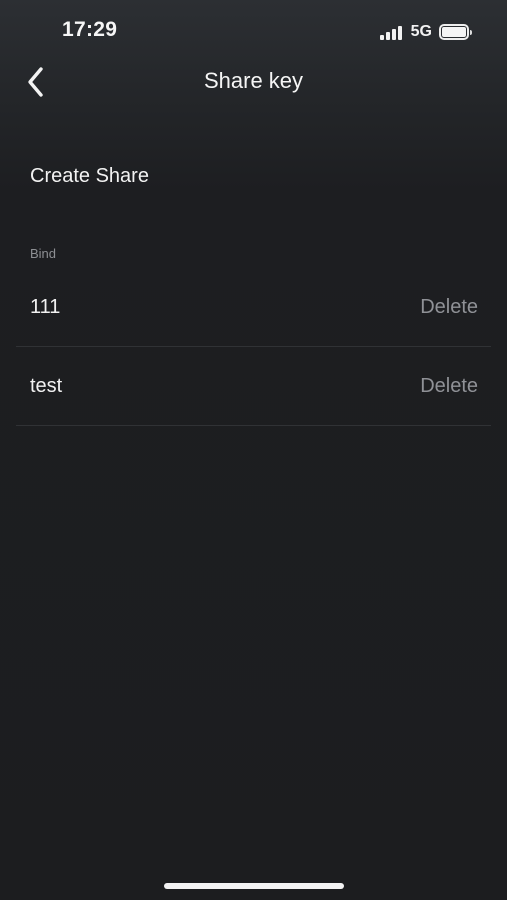 The image size is (507, 900). I want to click on status-indicators: 5G, so click(425, 32).